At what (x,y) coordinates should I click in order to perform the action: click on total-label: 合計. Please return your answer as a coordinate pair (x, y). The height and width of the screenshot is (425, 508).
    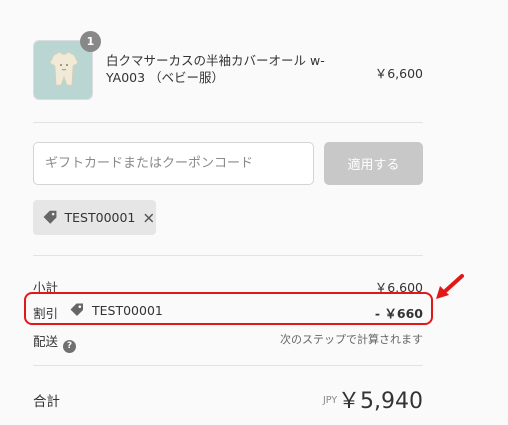
    Looking at the image, I should click on (46, 402).